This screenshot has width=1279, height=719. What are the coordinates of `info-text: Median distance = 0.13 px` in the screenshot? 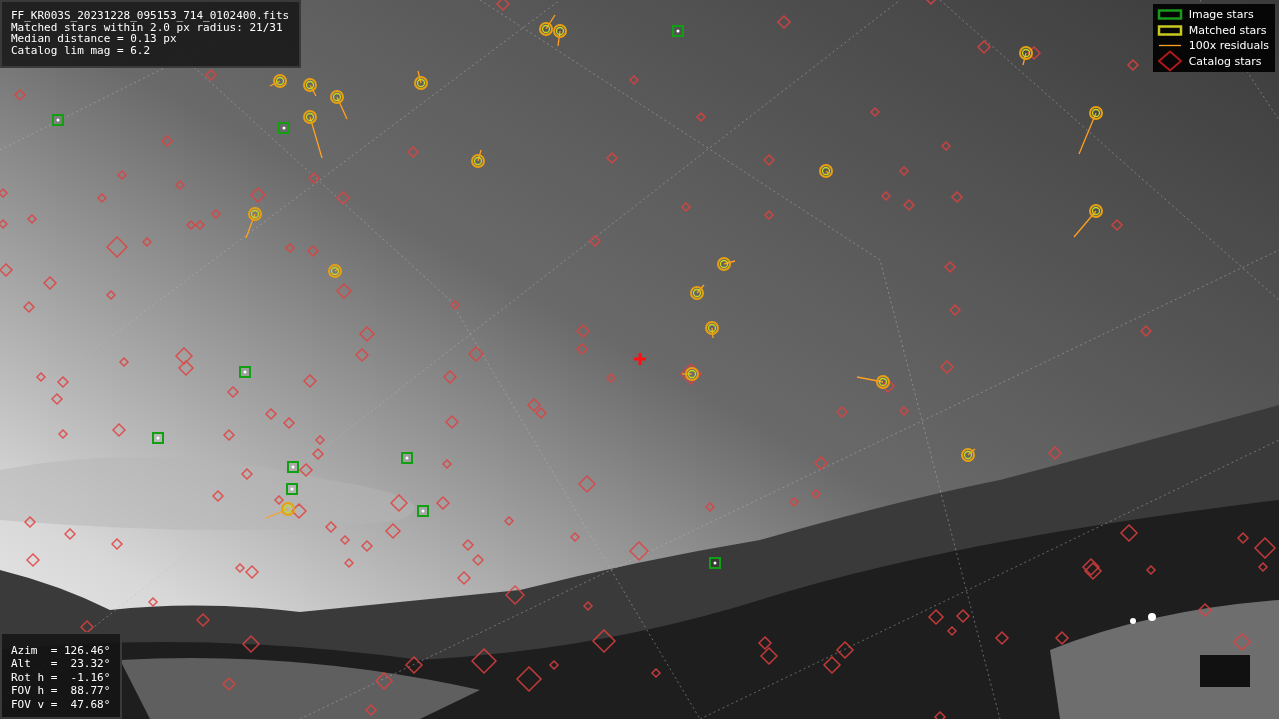 It's located at (94, 39).